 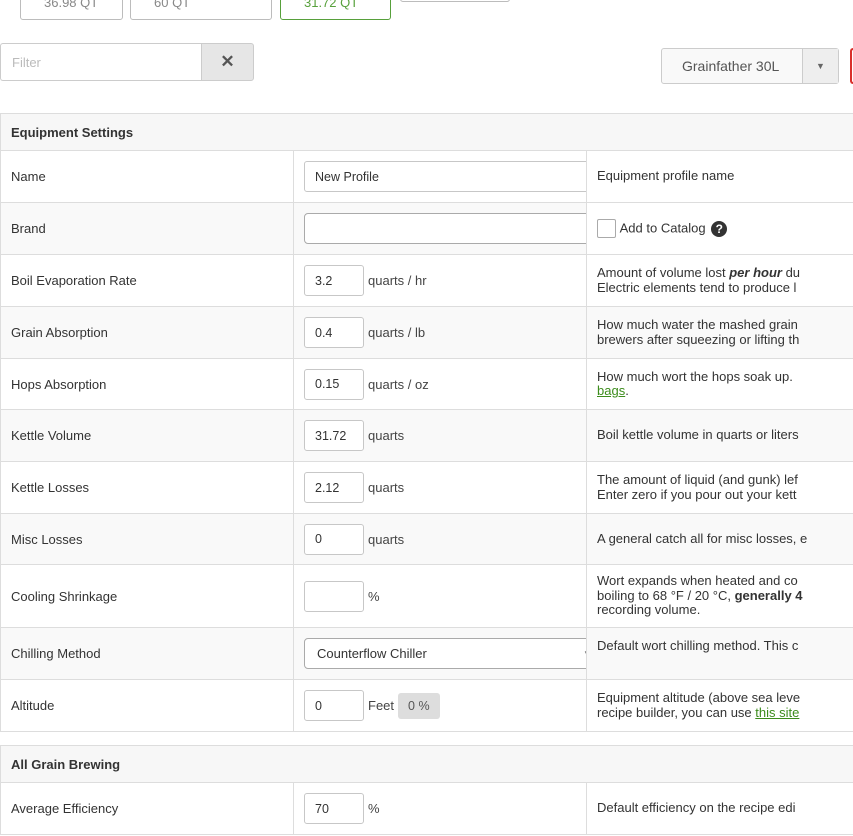 I want to click on average-efficiency-input, so click(x=334, y=808).